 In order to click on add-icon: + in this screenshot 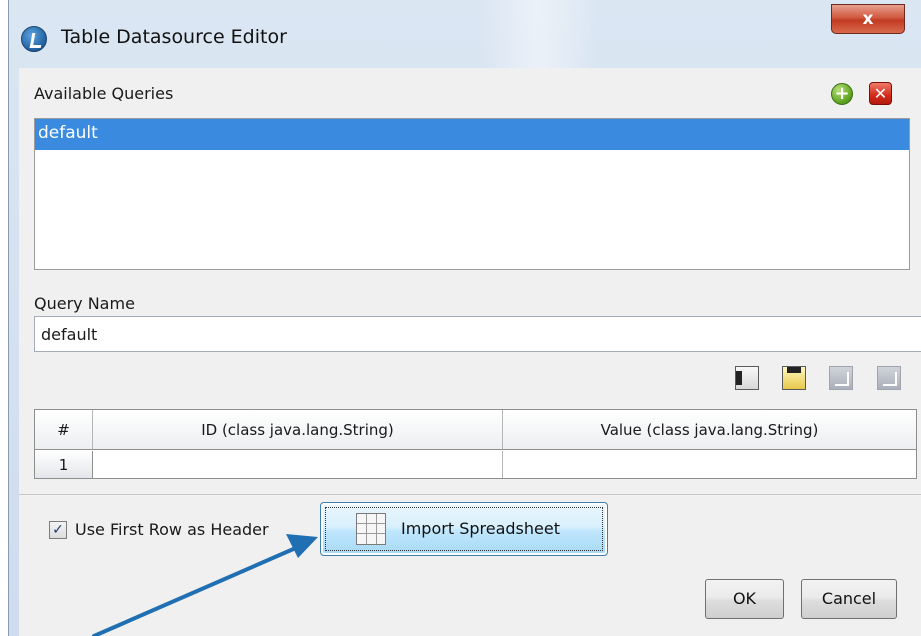, I will do `click(842, 94)`.